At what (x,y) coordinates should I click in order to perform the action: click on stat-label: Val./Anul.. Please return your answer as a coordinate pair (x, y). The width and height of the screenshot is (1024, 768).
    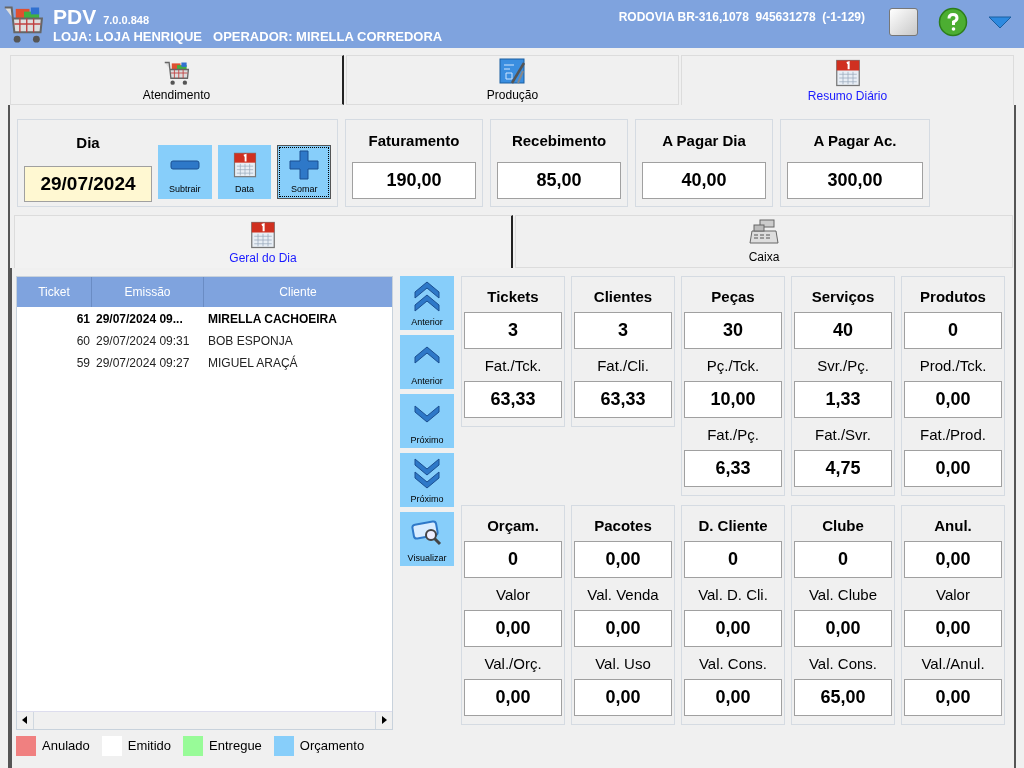
    Looking at the image, I should click on (953, 664).